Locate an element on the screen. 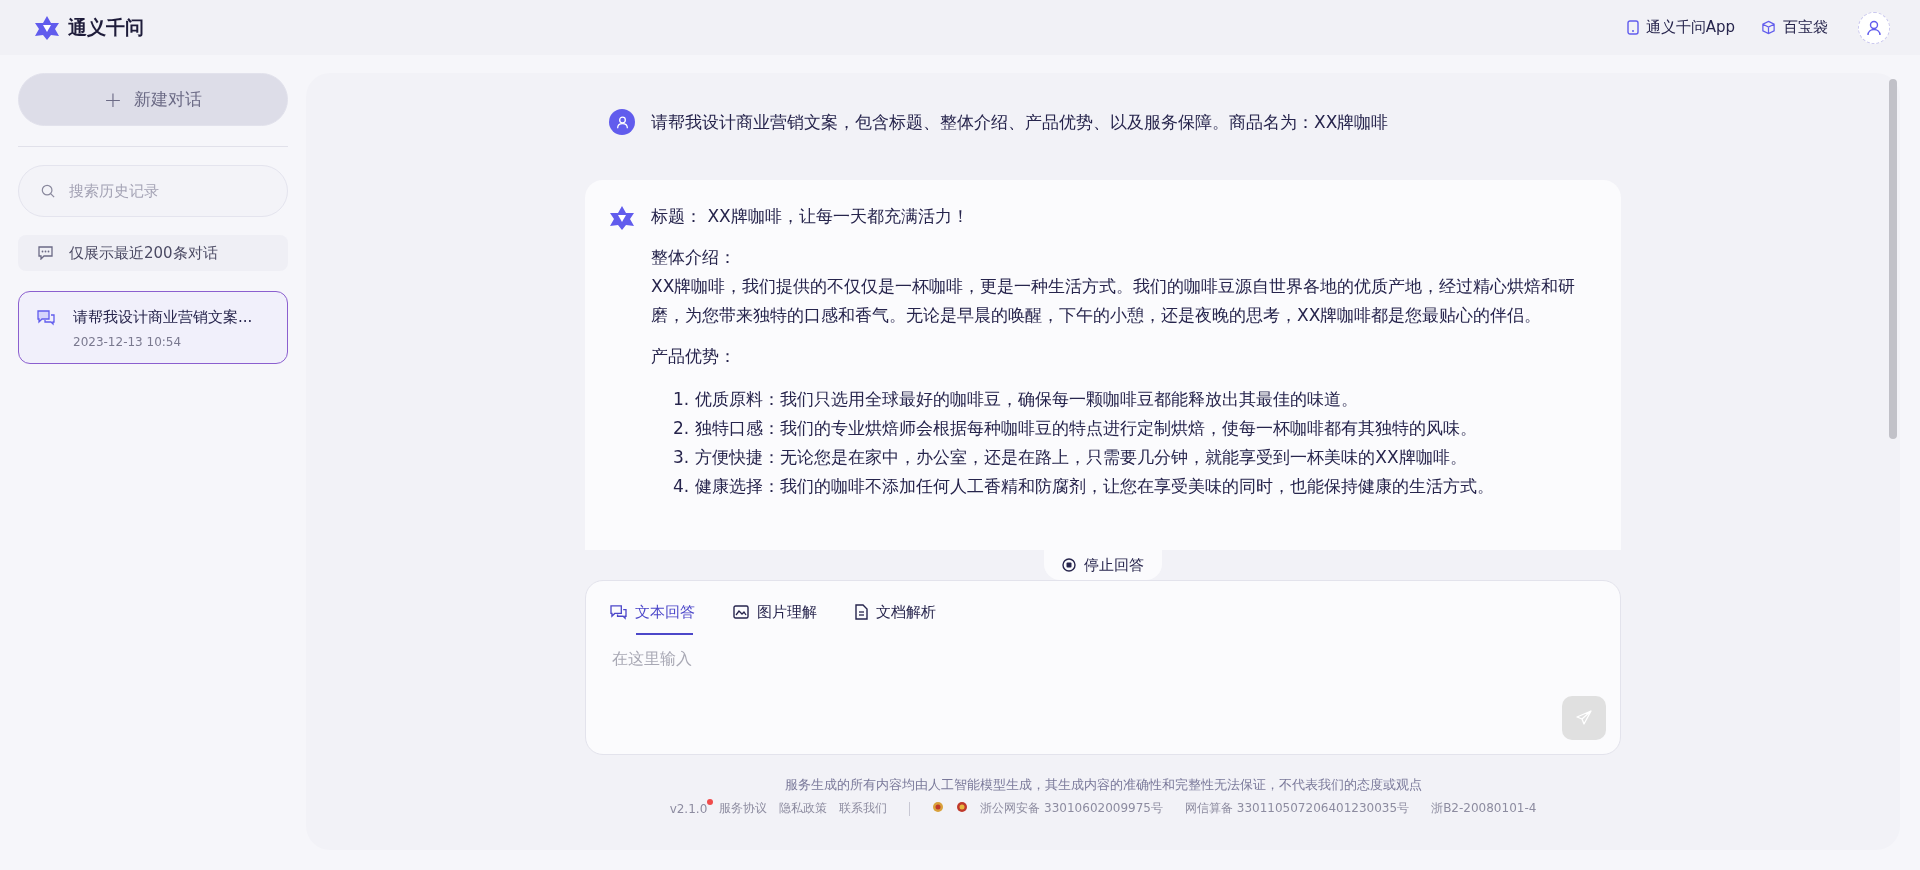  user-avatar-button is located at coordinates (1874, 27).